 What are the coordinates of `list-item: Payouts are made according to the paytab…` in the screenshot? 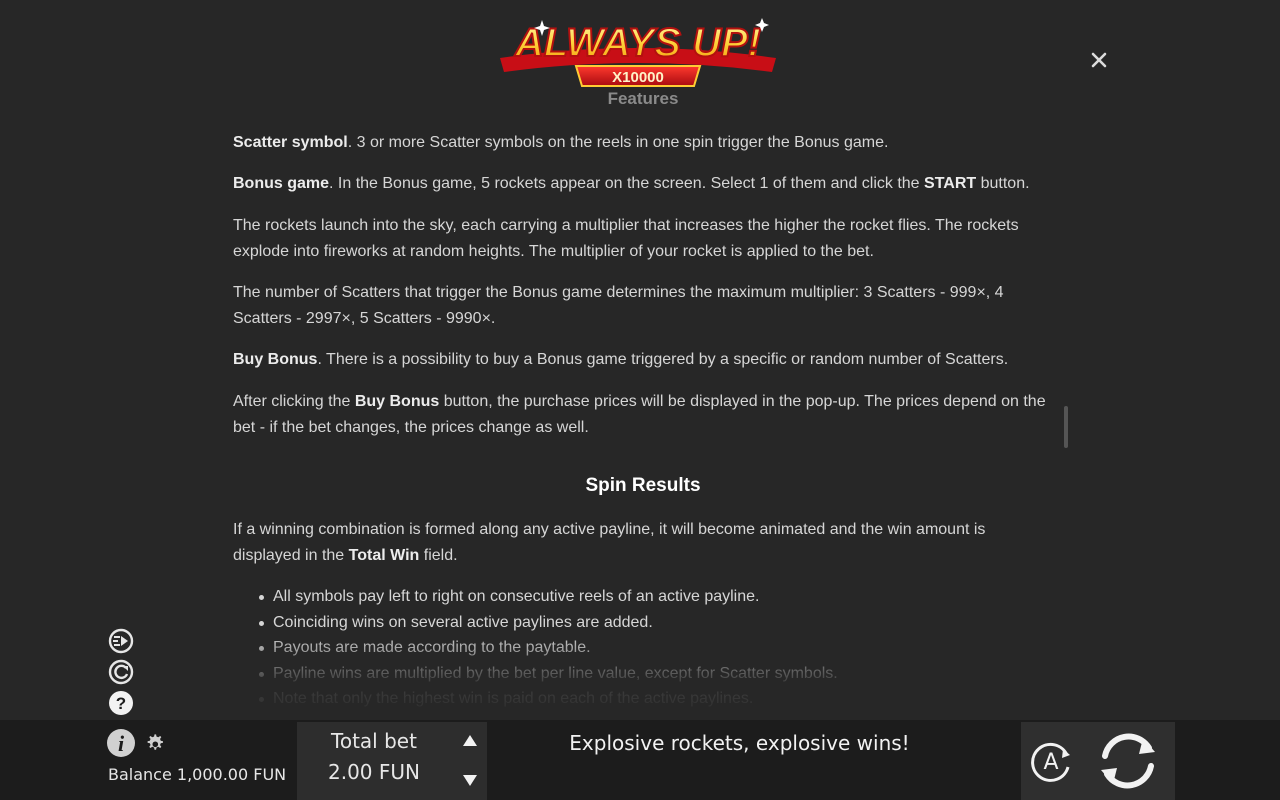 It's located at (656, 648).